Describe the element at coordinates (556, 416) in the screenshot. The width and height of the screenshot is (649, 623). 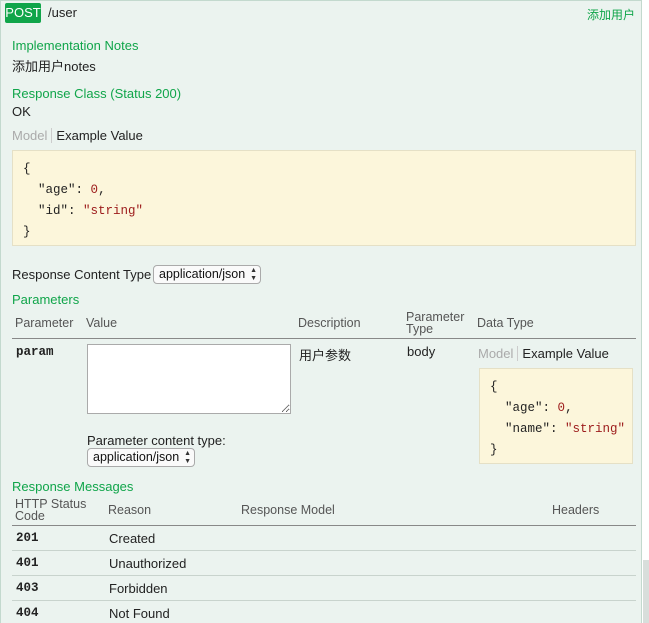
I see `param-example-code: { "age": 0, "name": "string" }` at that location.